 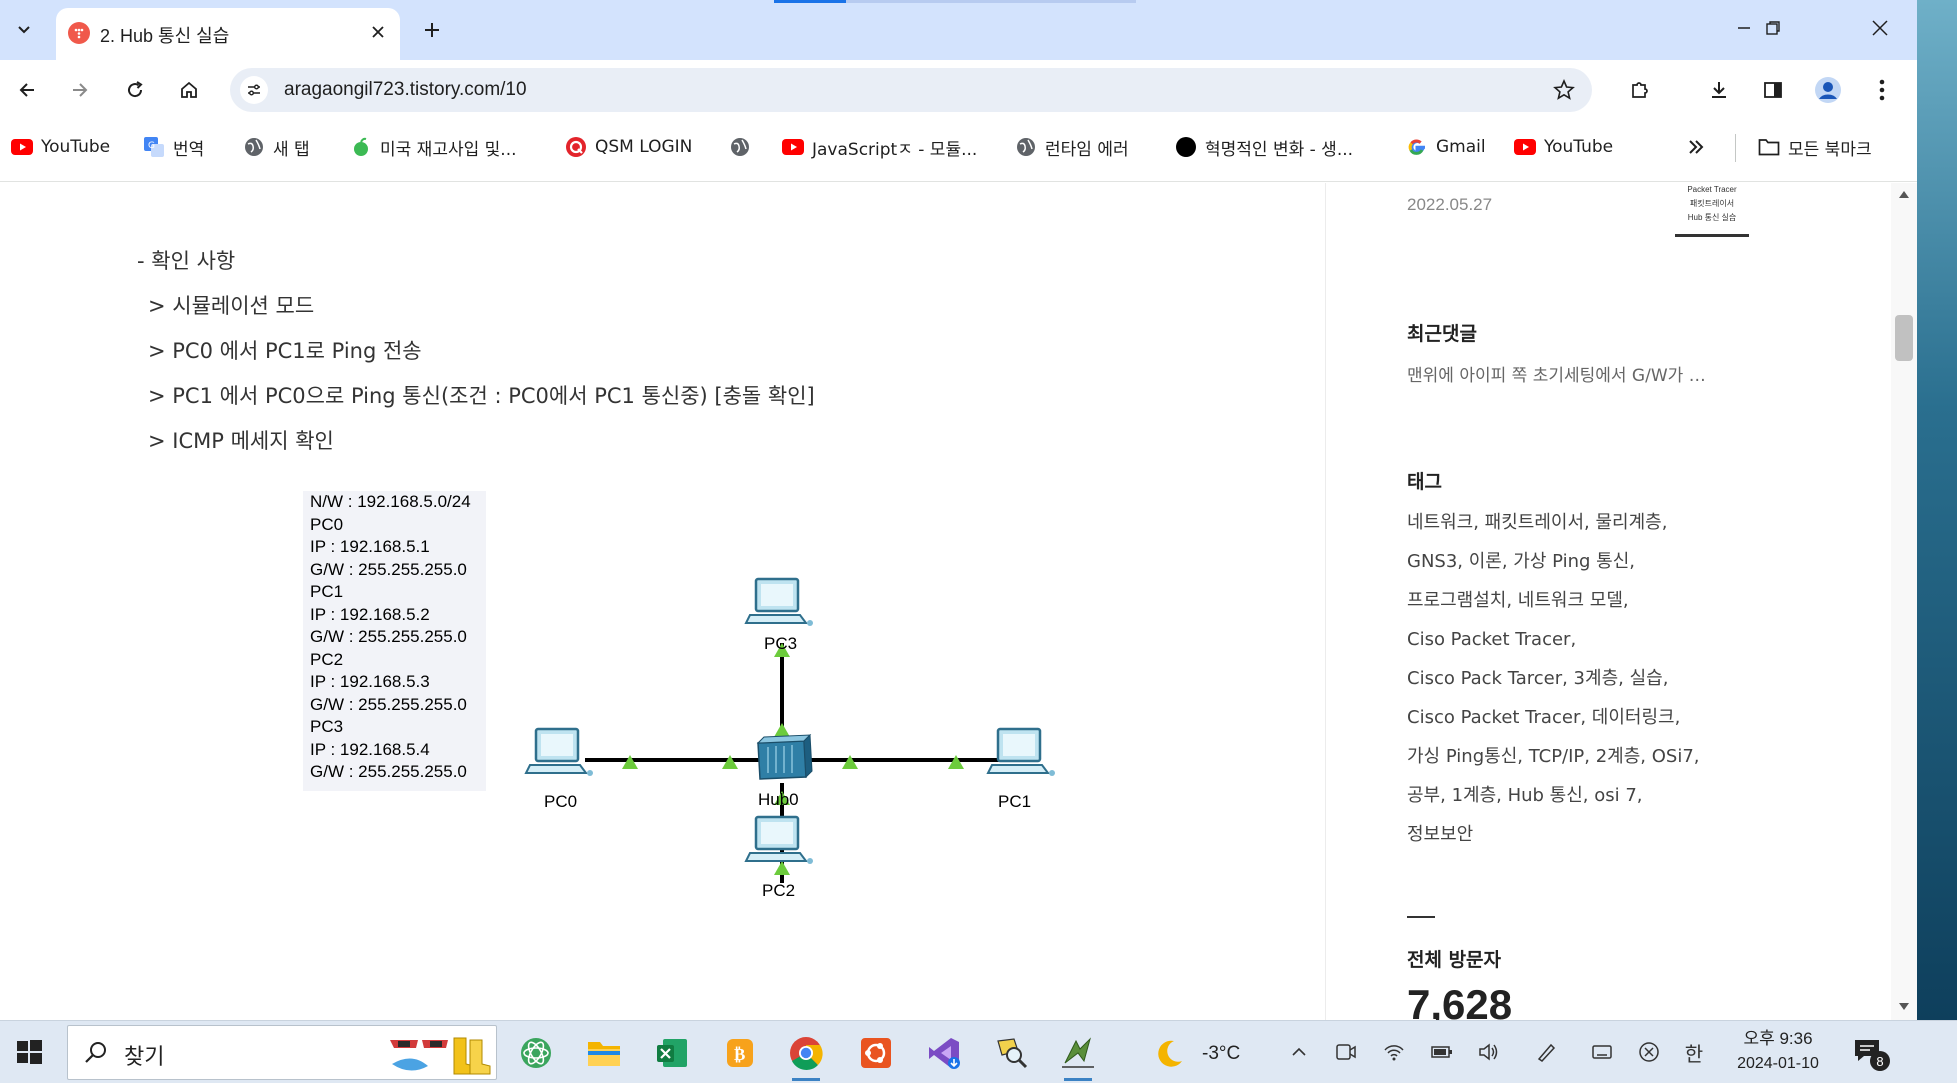 What do you see at coordinates (378, 32) in the screenshot?
I see `tab-close-button` at bounding box center [378, 32].